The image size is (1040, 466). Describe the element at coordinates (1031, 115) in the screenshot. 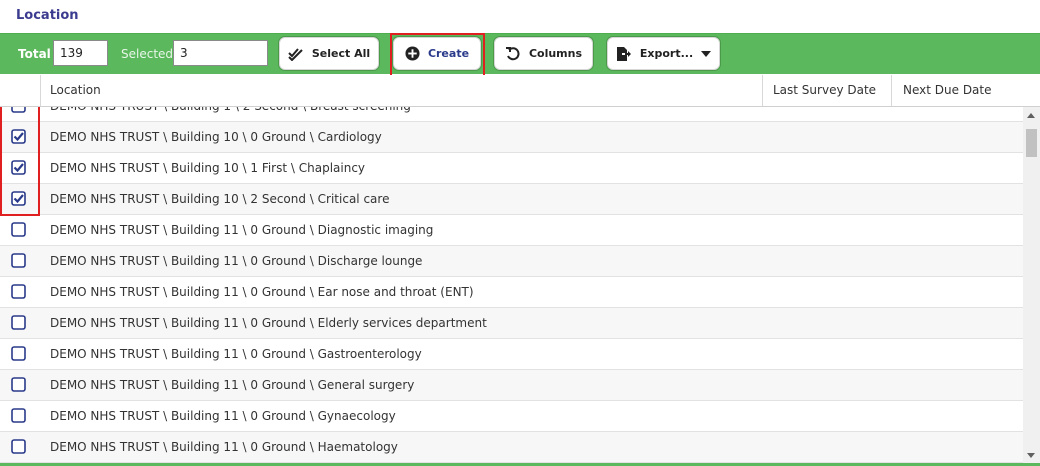

I see `scroll-up-icon` at that location.